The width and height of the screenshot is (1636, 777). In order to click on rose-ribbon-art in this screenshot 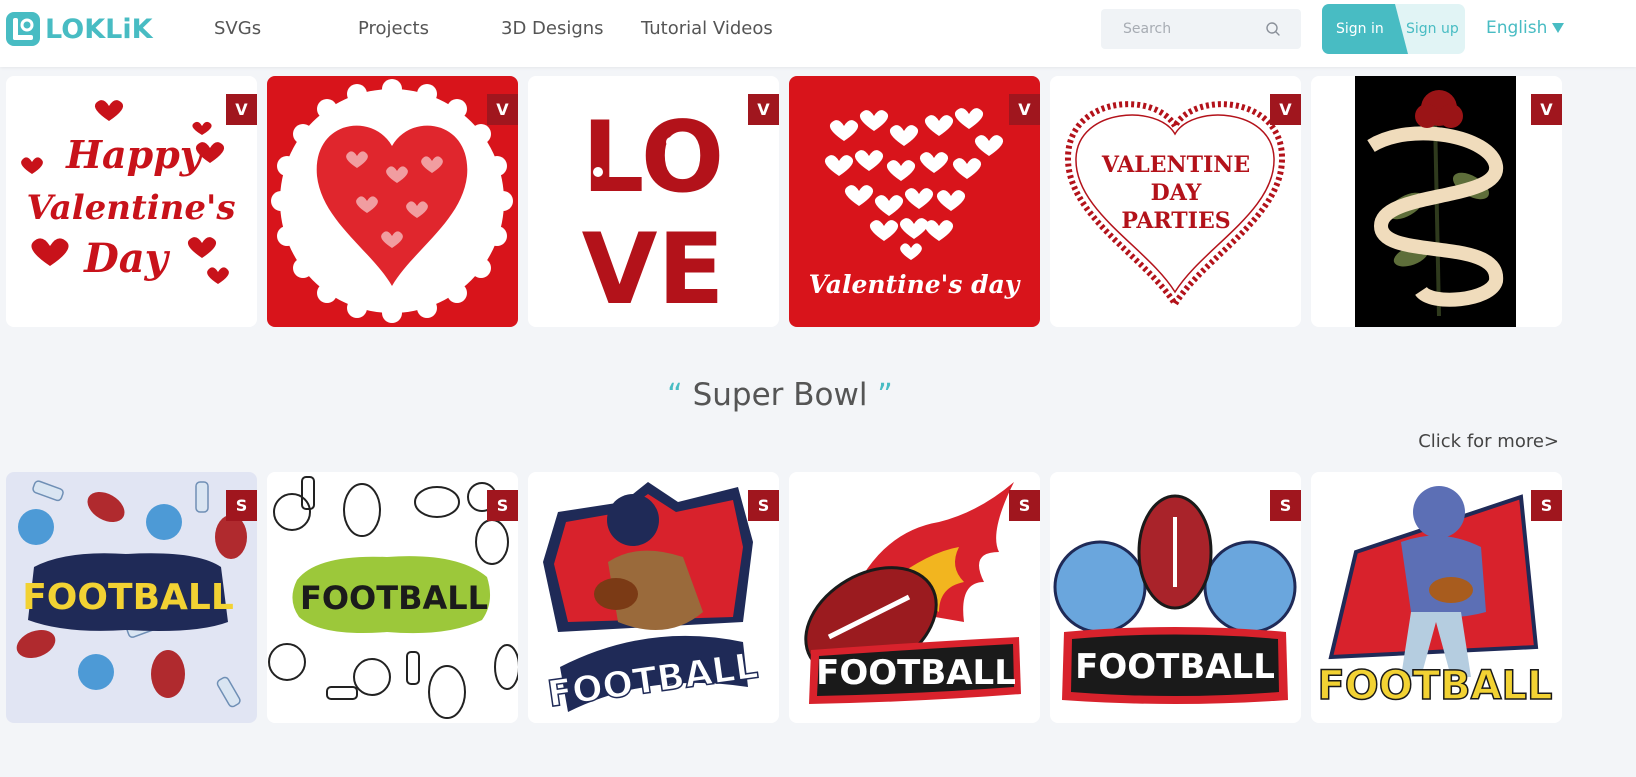, I will do `click(1435, 201)`.